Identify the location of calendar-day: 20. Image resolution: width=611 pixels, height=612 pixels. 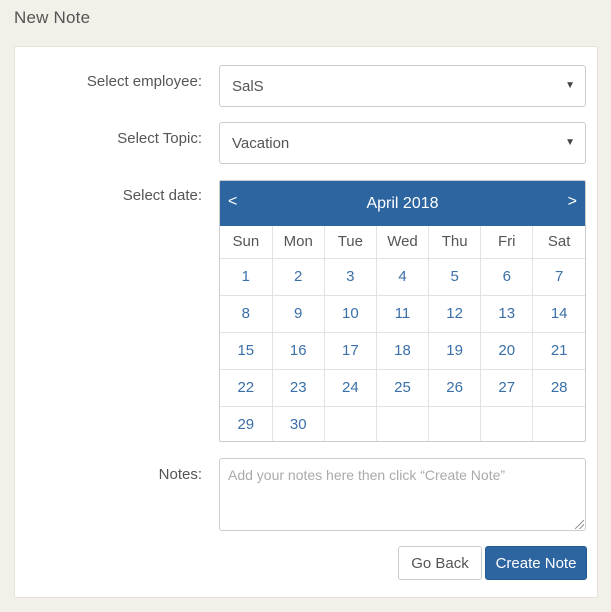
(507, 351).